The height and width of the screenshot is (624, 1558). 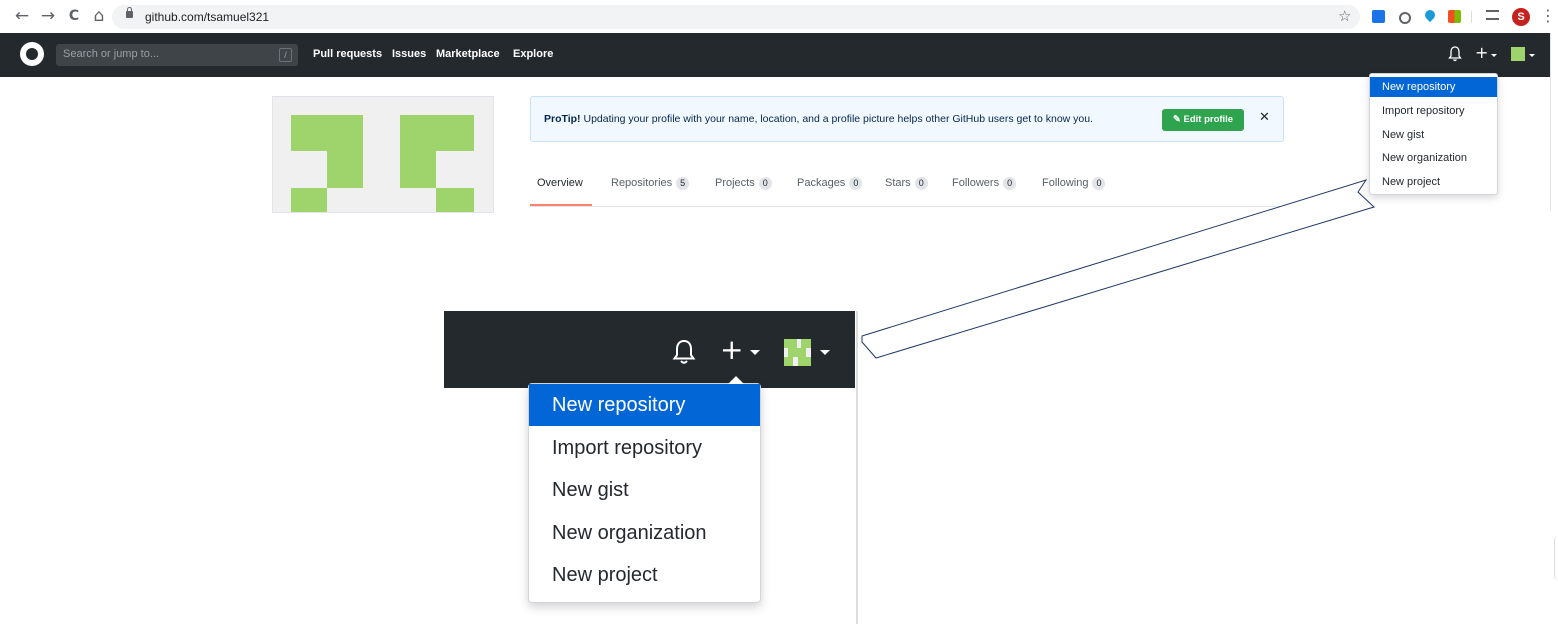 I want to click on zoomed-avatar, so click(x=797, y=352).